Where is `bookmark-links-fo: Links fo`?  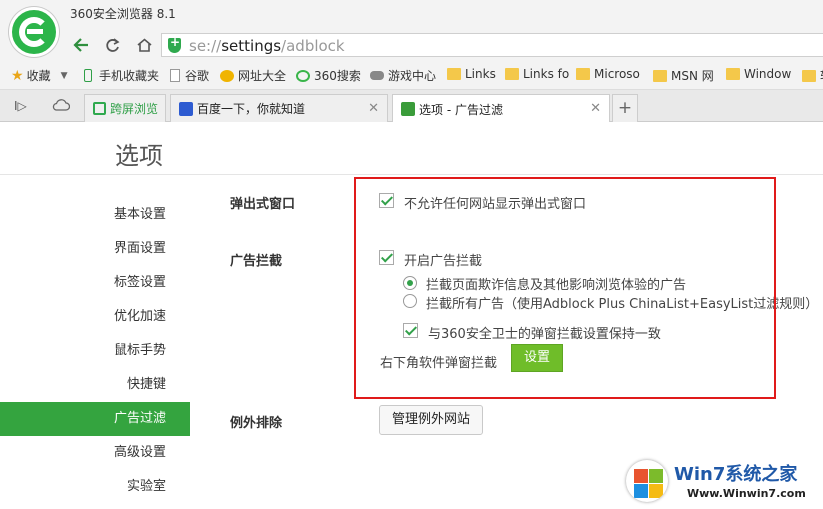 bookmark-links-fo: Links fo is located at coordinates (537, 74).